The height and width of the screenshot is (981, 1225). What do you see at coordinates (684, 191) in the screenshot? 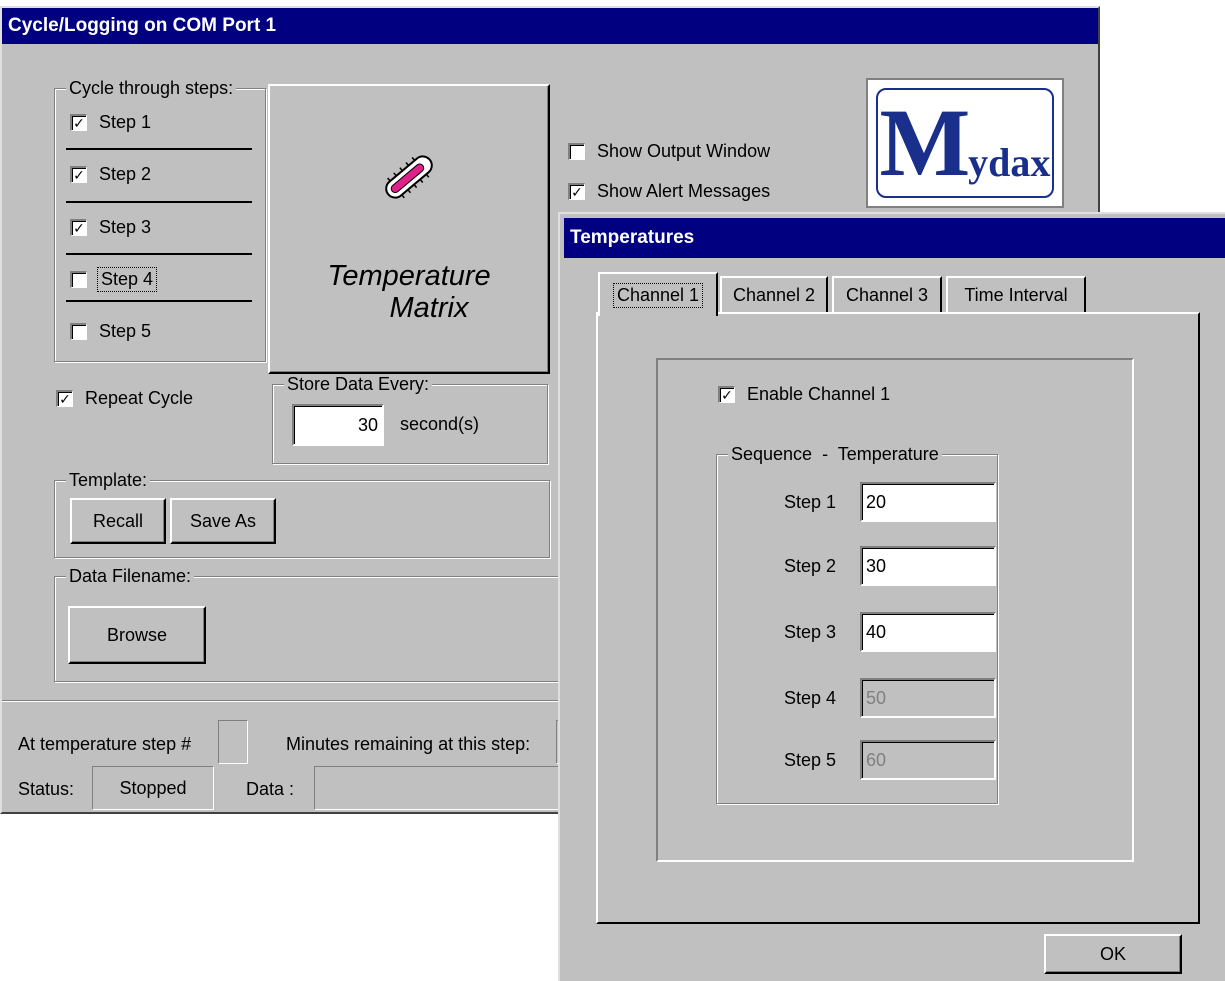
I see `show-alert-messages-label: Show Alert Messages` at bounding box center [684, 191].